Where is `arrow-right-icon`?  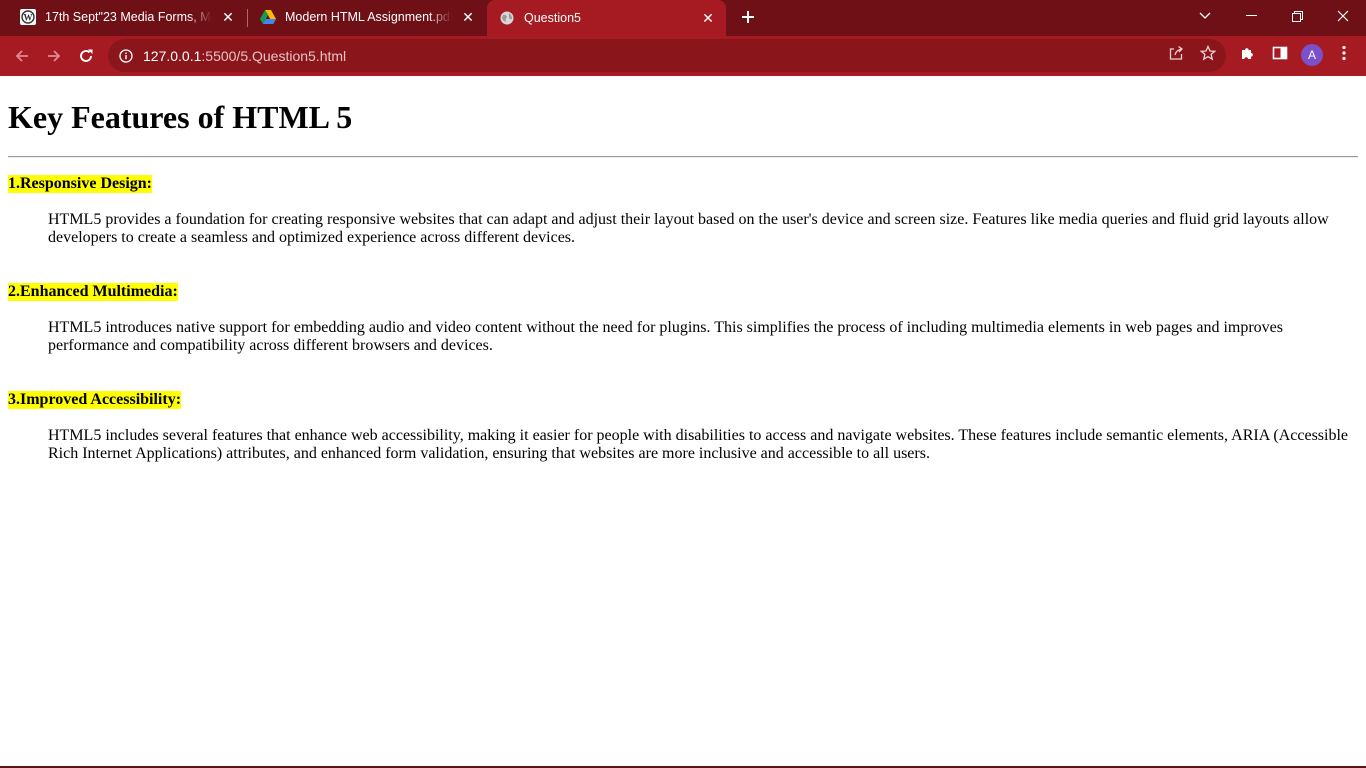
arrow-right-icon is located at coordinates (54, 56).